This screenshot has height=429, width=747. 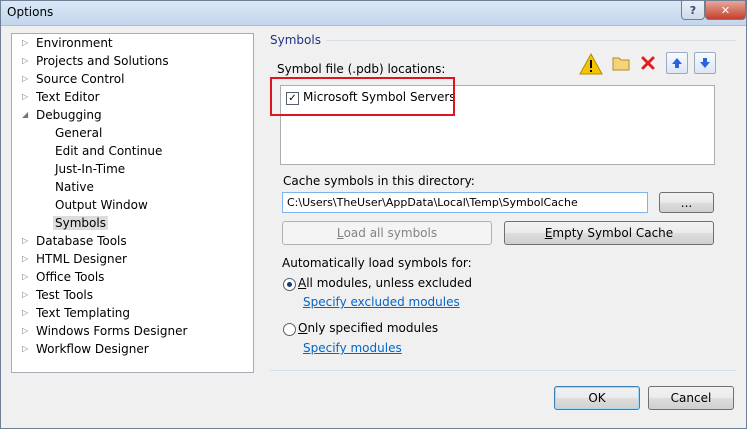 What do you see at coordinates (597, 398) in the screenshot?
I see `ok-button: OK` at bounding box center [597, 398].